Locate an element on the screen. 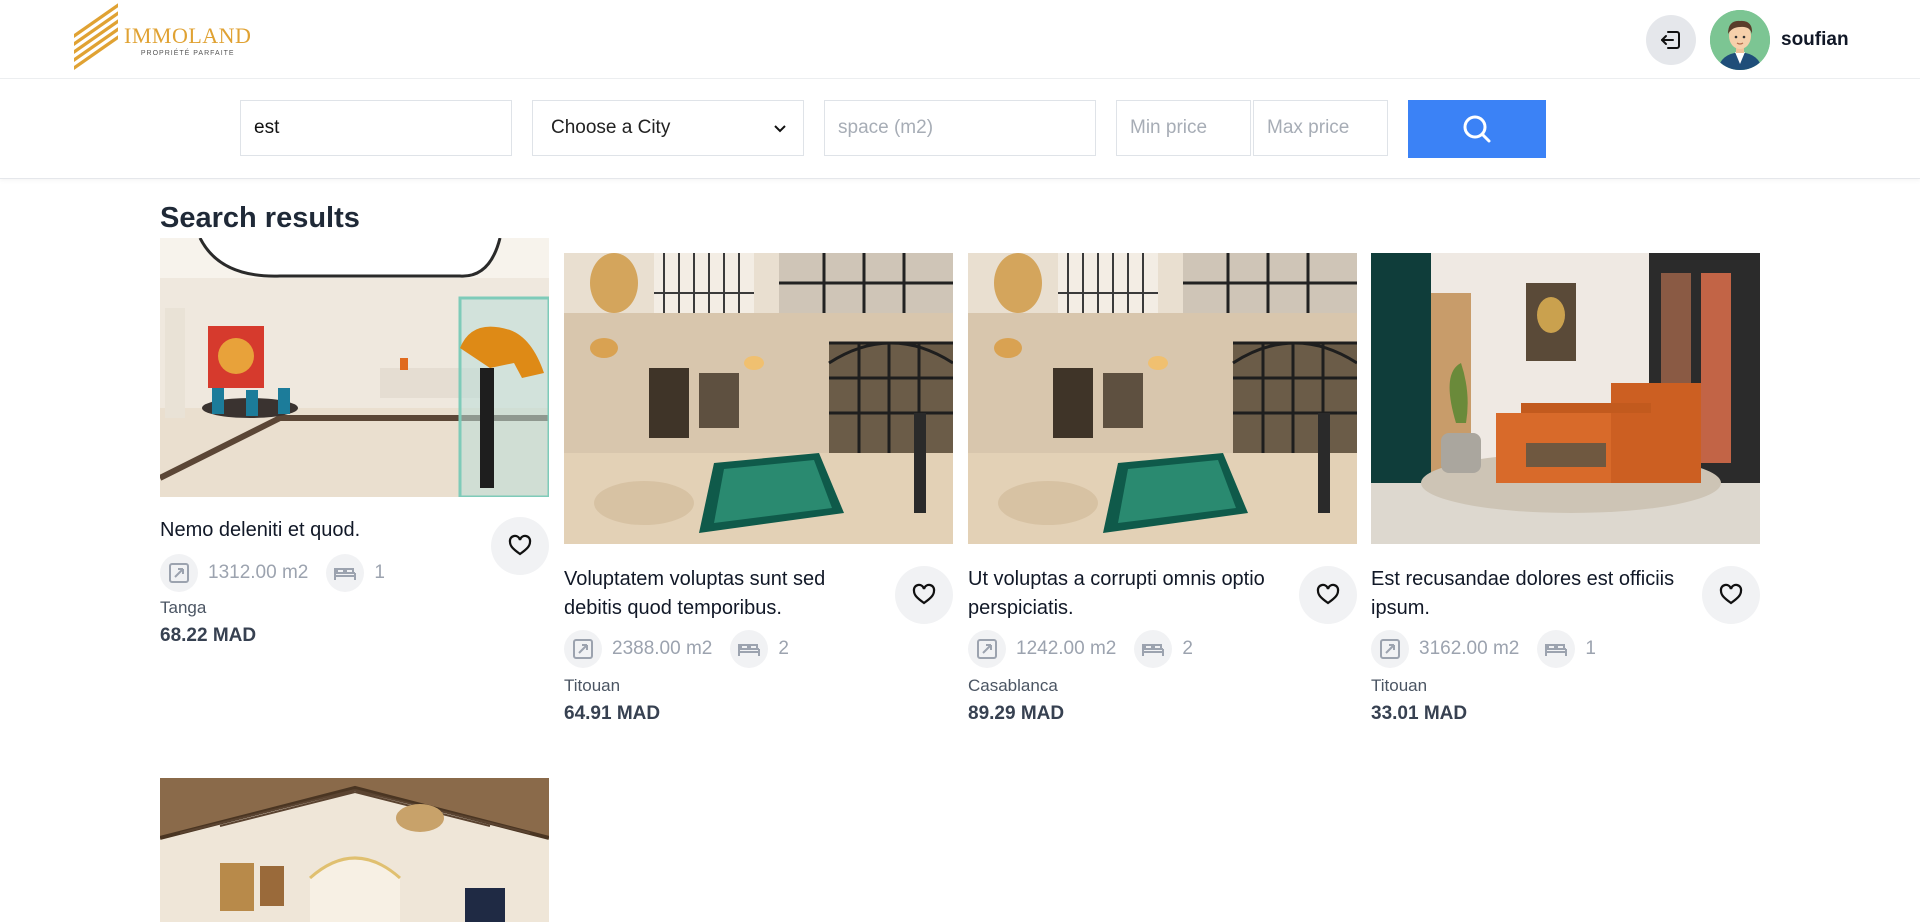 The width and height of the screenshot is (1920, 922). max-price-input is located at coordinates (1320, 128).